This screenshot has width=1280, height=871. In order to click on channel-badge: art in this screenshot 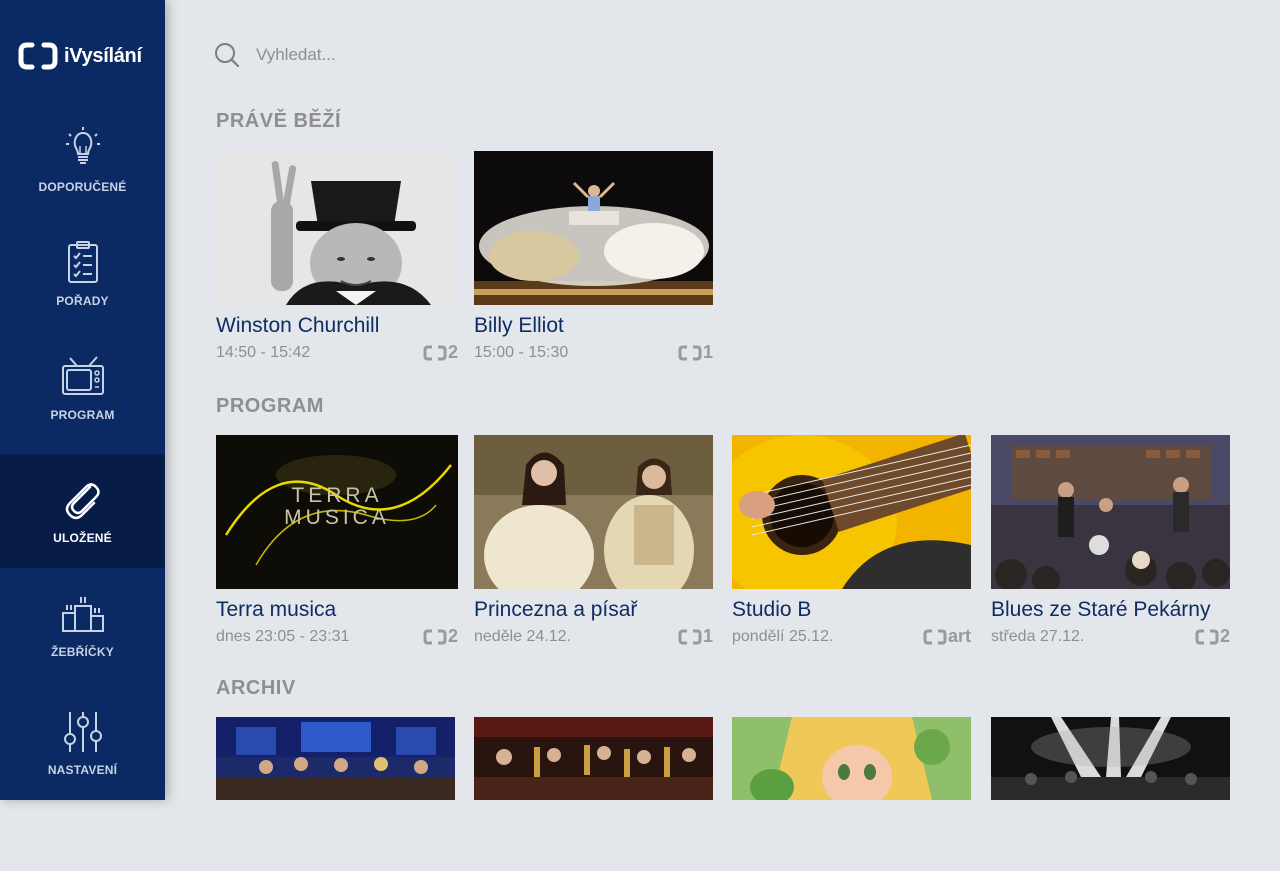, I will do `click(947, 636)`.